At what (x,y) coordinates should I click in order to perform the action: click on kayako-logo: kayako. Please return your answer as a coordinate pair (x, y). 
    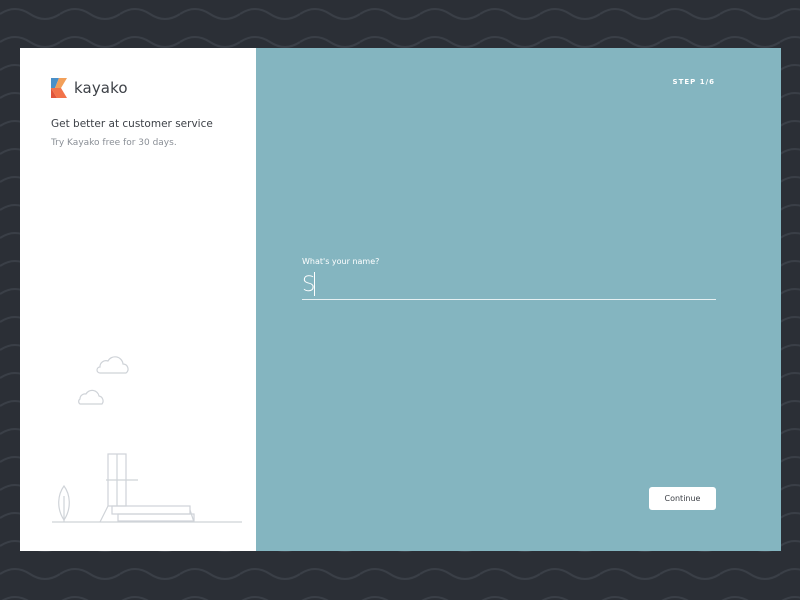
    Looking at the image, I should click on (89, 88).